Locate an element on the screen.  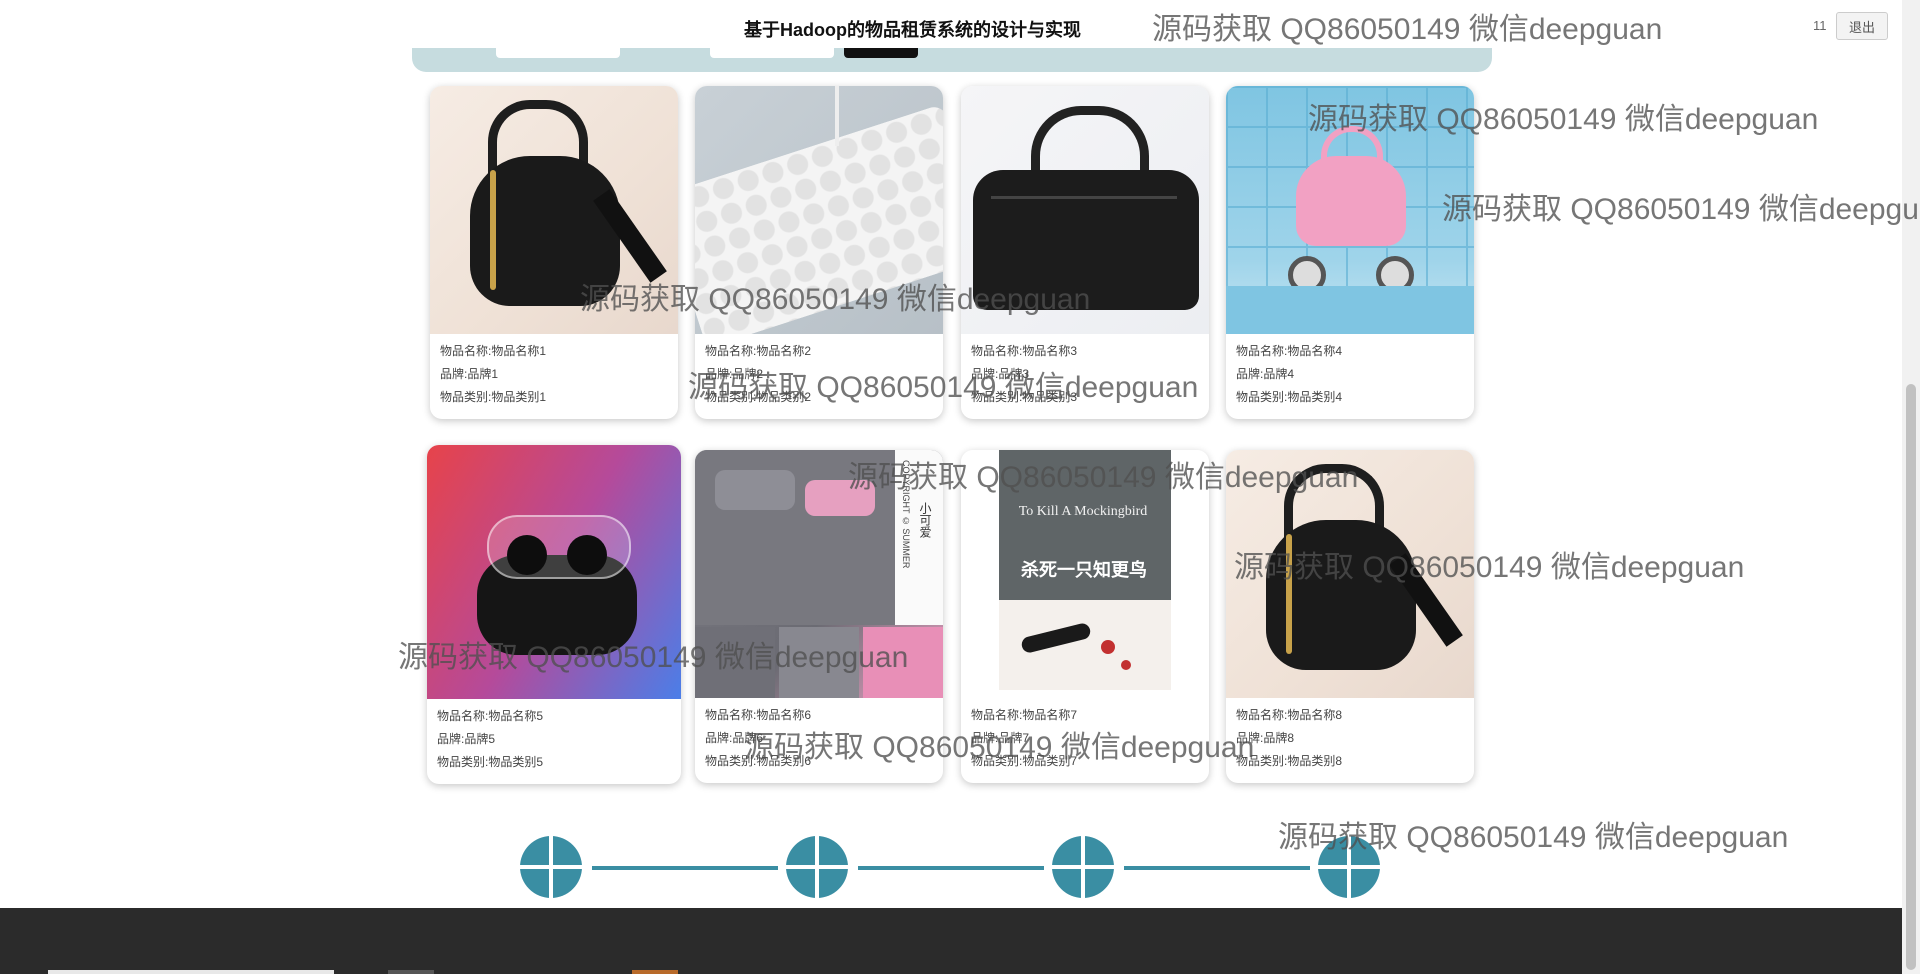
item-category: 物品类别:物品类别3 is located at coordinates (1024, 397).